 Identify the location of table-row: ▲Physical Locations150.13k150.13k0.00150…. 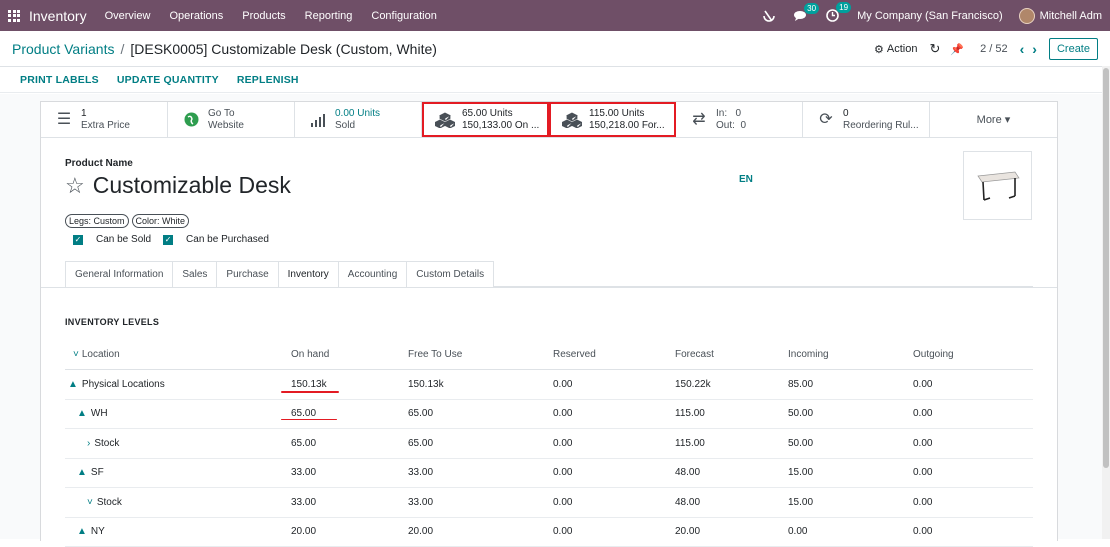
(549, 385).